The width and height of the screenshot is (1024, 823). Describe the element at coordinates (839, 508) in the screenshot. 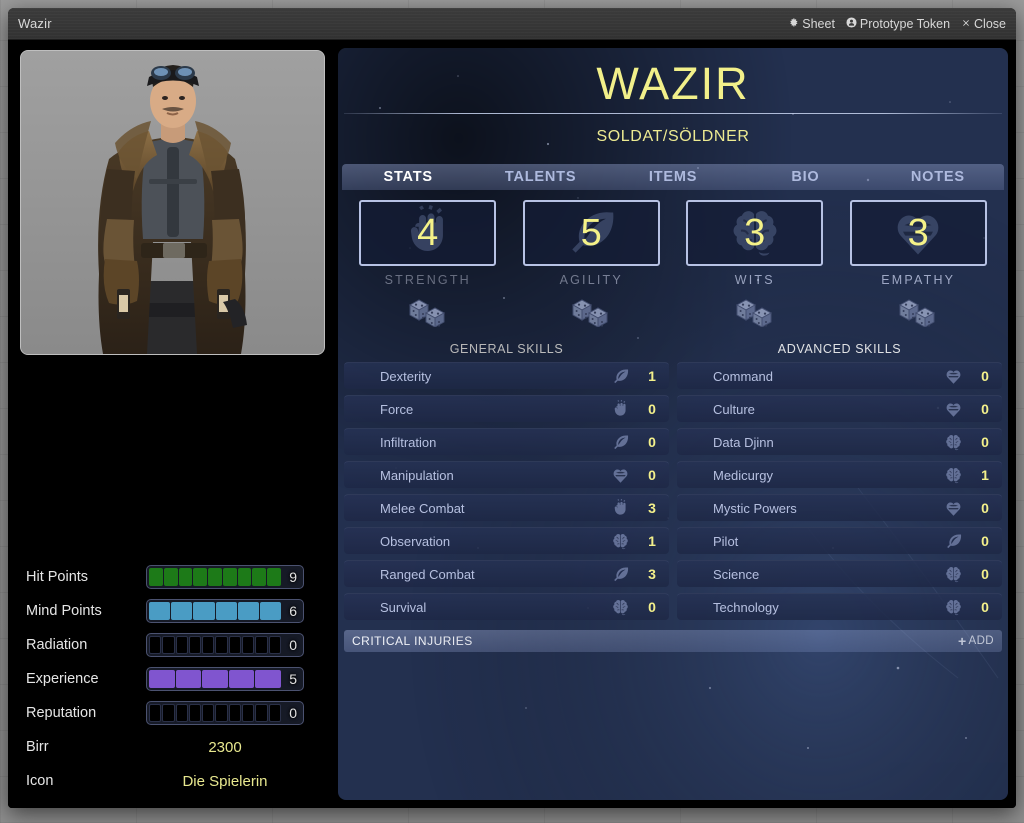

I see `skill-row: Mystic Powers 0` at that location.